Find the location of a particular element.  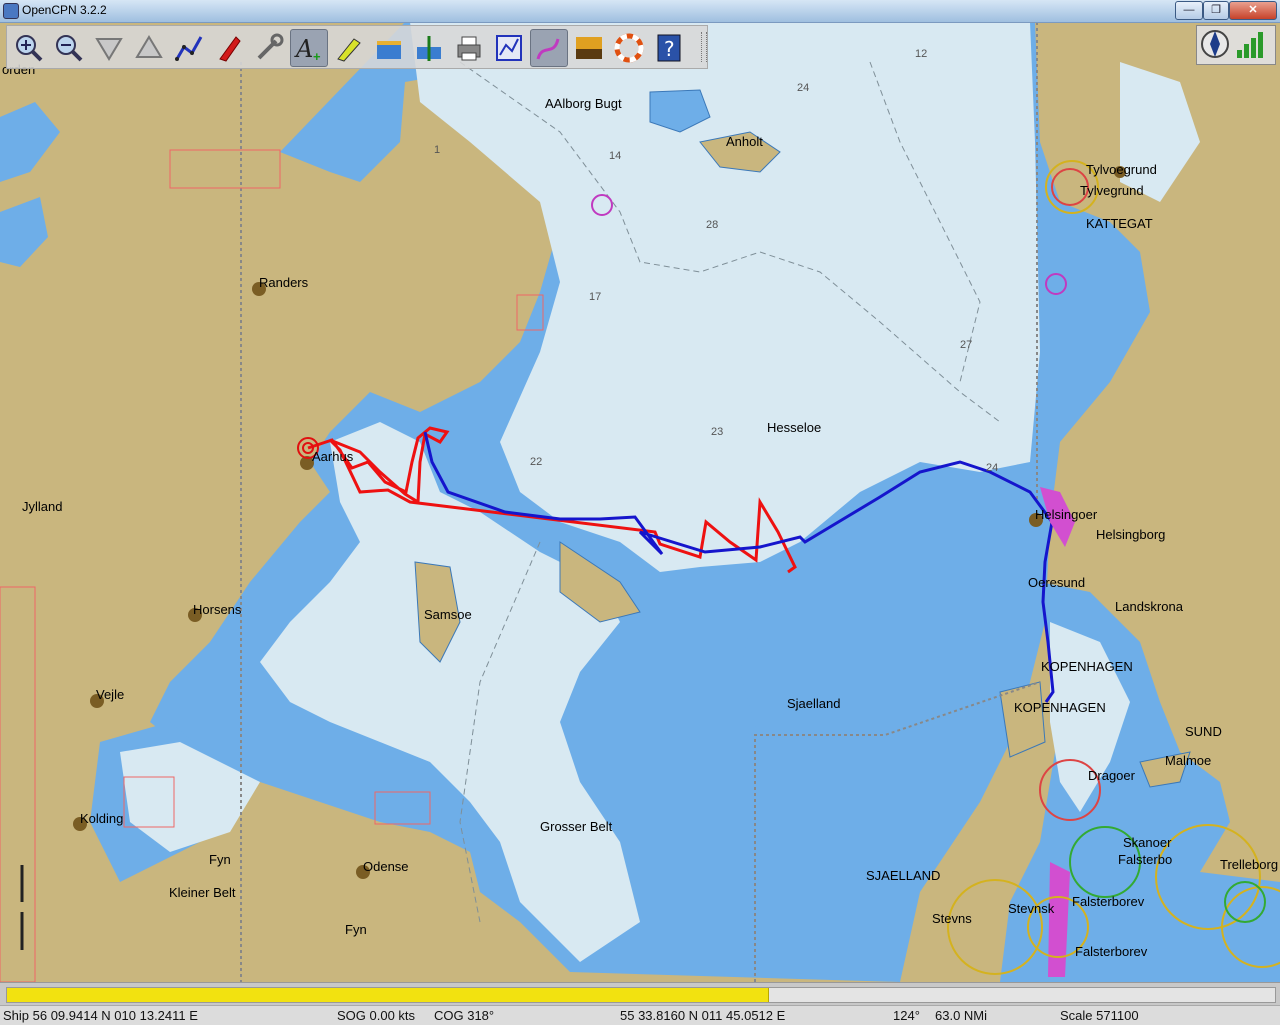

route-manager-icon is located at coordinates (509, 48).